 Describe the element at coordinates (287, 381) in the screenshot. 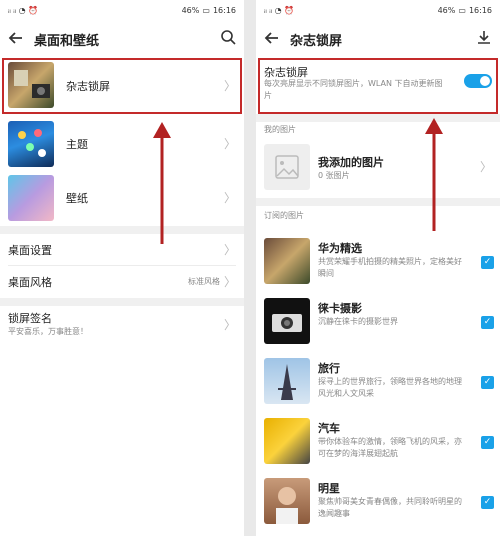

I see `travel-thumbnail` at that location.